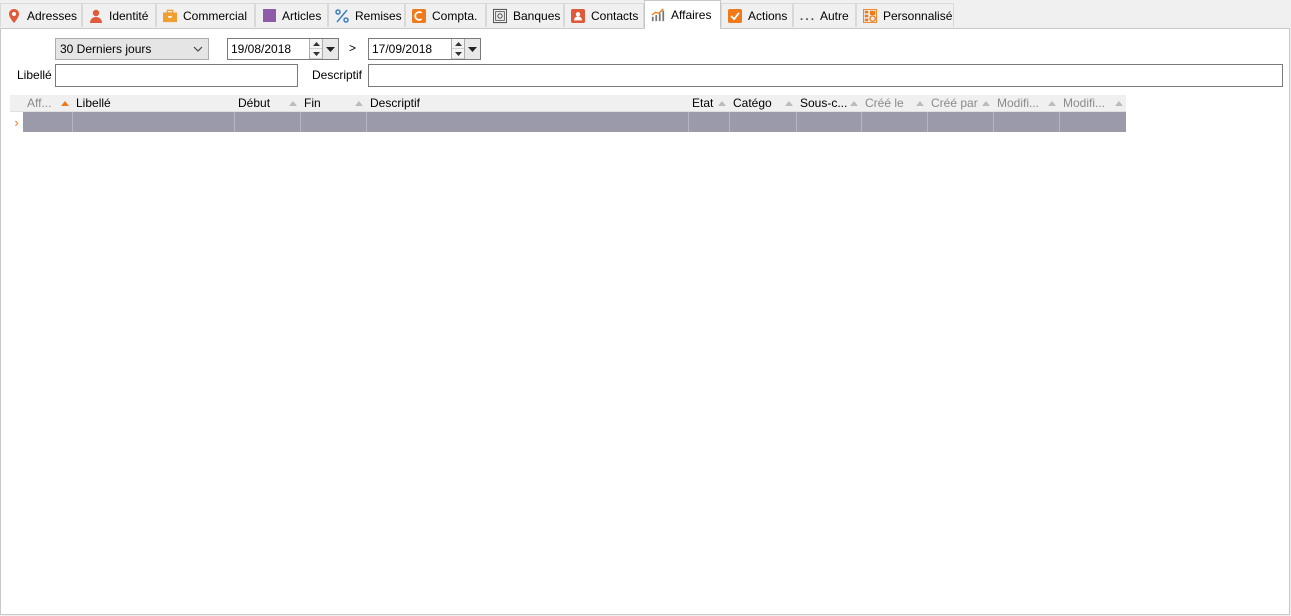 Image resolution: width=1291 pixels, height=616 pixels. Describe the element at coordinates (34, 75) in the screenshot. I see `libelle-label: Libellé` at that location.